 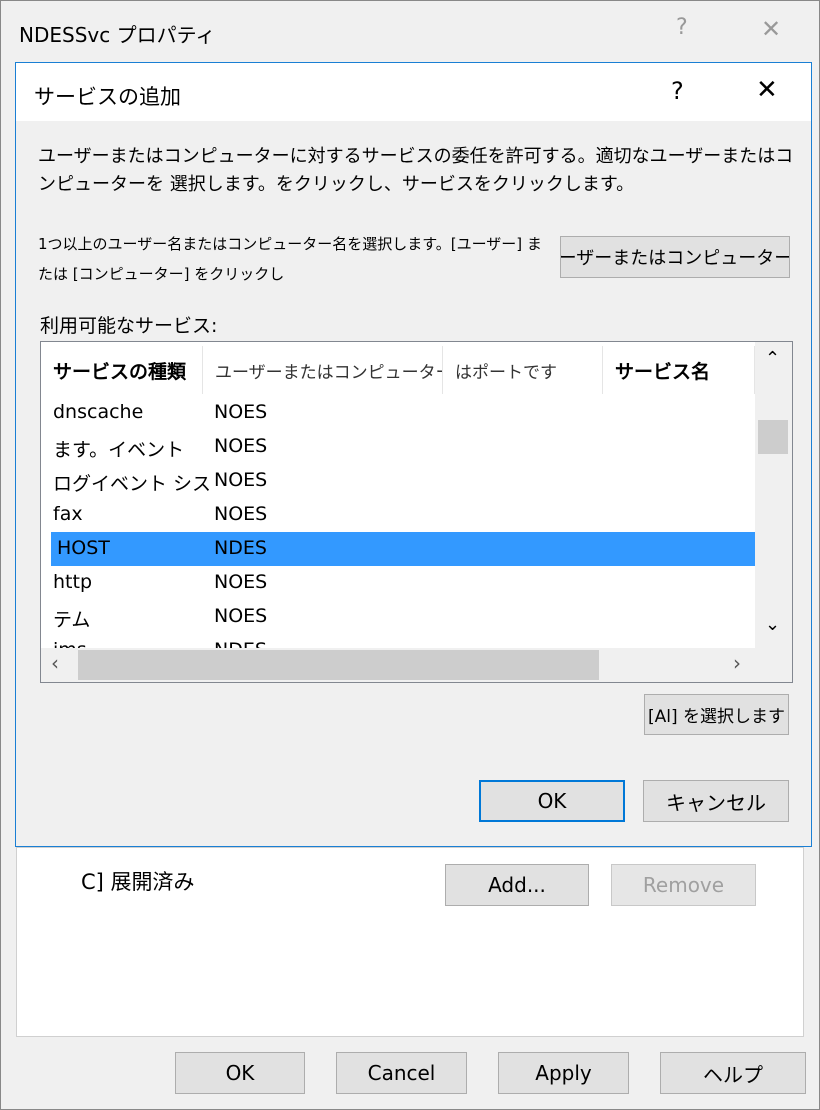 I want to click on table-row: ログイベント シス NOES, so click(x=403, y=481).